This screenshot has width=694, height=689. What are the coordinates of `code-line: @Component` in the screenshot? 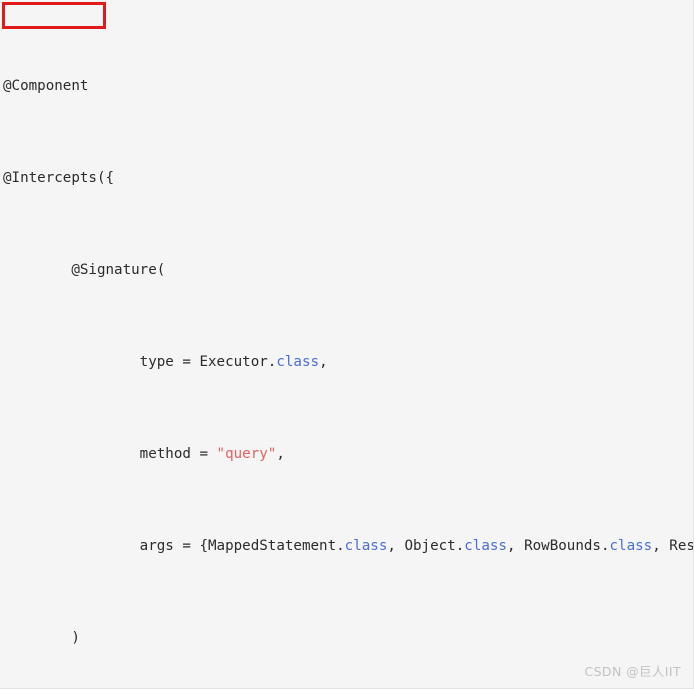 It's located at (46, 86).